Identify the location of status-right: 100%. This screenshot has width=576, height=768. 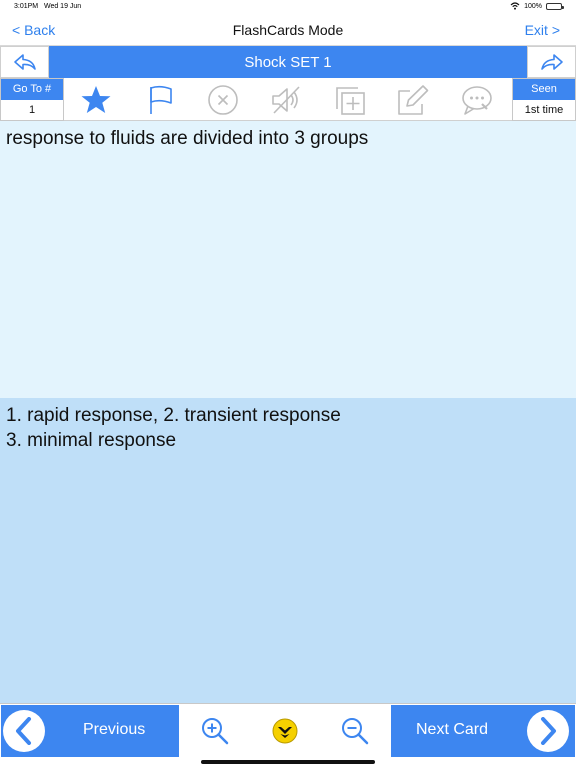
(537, 6).